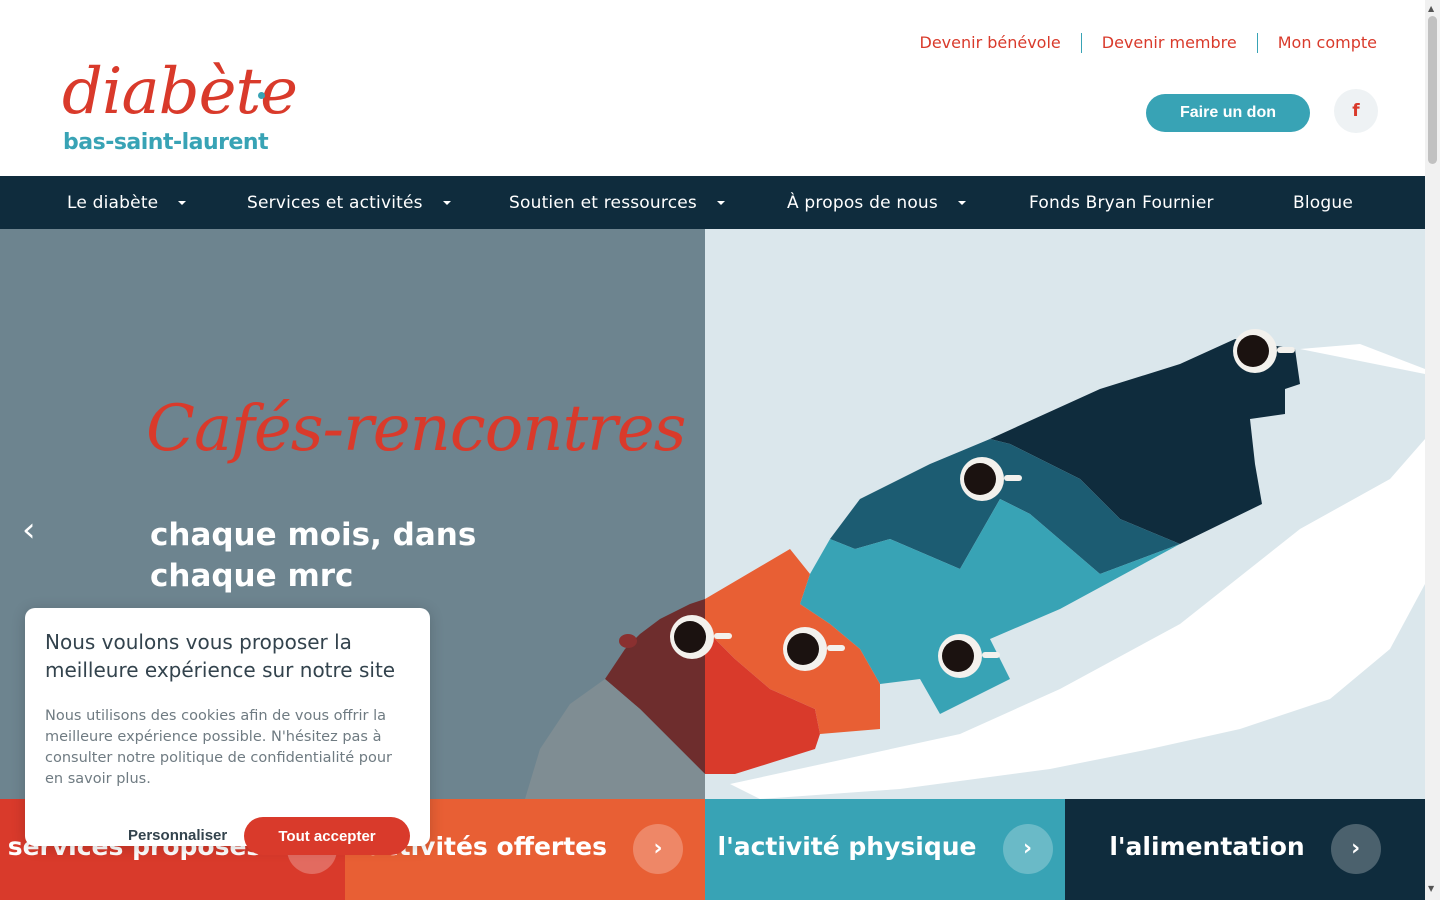  I want to click on facebook-icon: f, so click(1356, 111).